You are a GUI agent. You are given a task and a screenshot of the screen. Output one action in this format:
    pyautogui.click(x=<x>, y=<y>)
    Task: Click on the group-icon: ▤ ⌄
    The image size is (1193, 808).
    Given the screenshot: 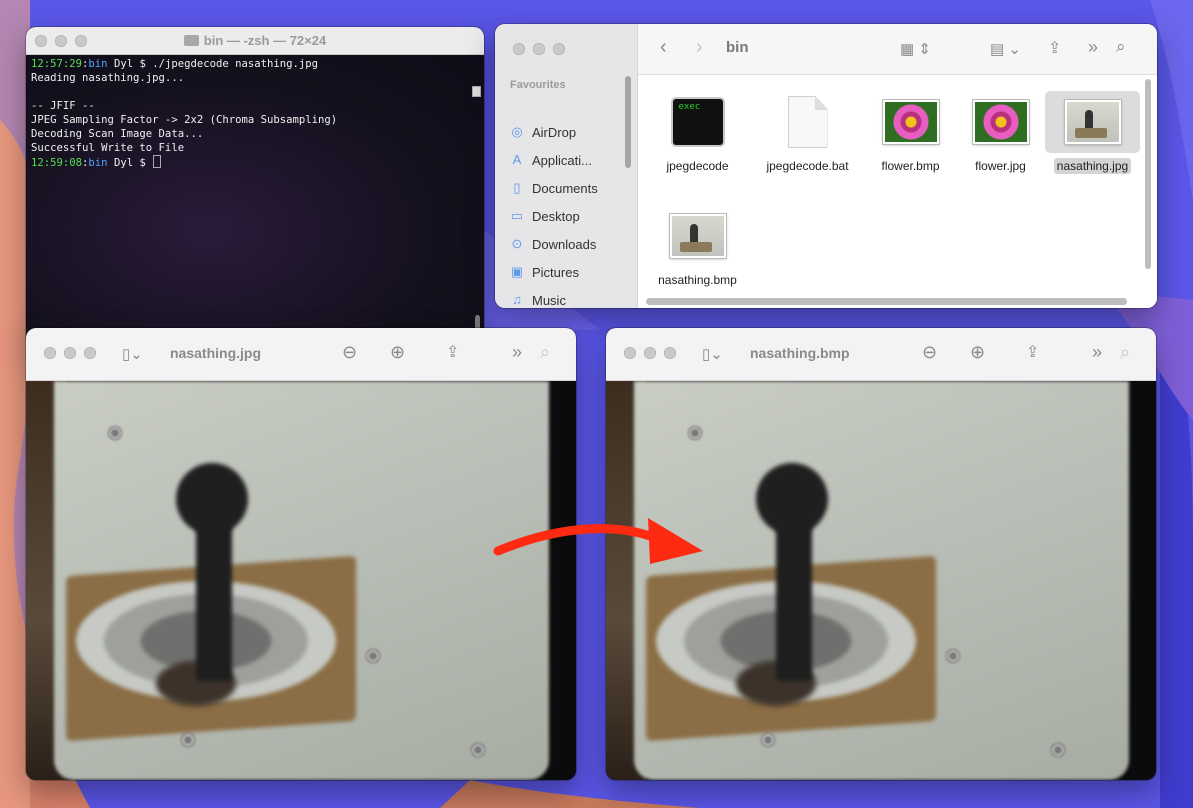 What is the action you would take?
    pyautogui.click(x=1005, y=49)
    